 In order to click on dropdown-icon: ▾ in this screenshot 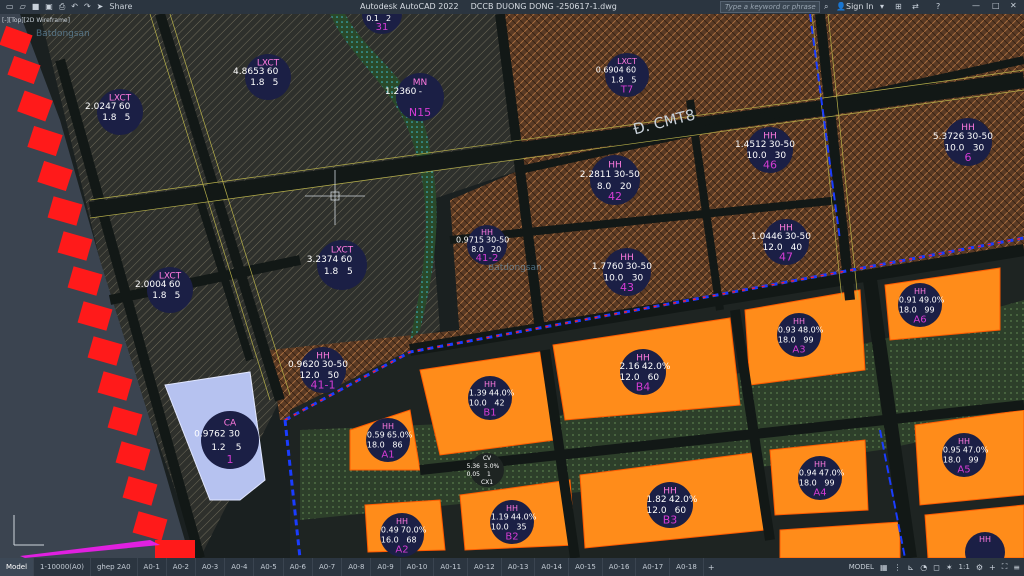, I will do `click(882, 6)`.